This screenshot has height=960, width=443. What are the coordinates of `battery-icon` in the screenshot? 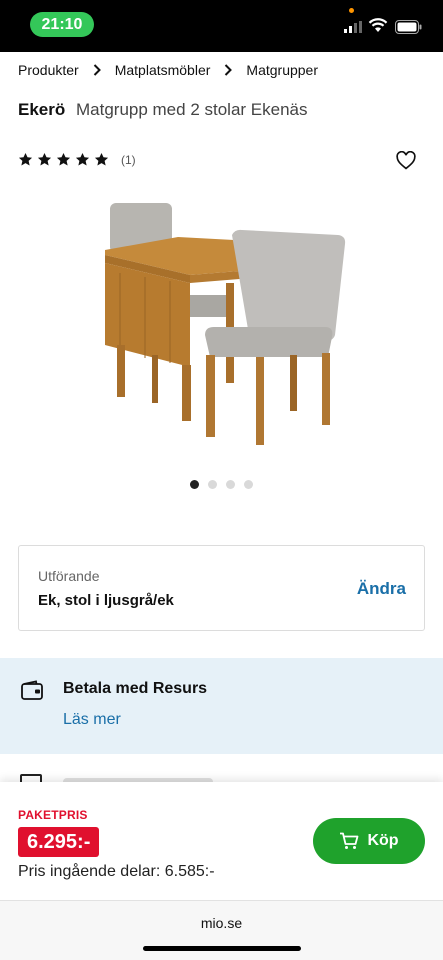 It's located at (408, 27).